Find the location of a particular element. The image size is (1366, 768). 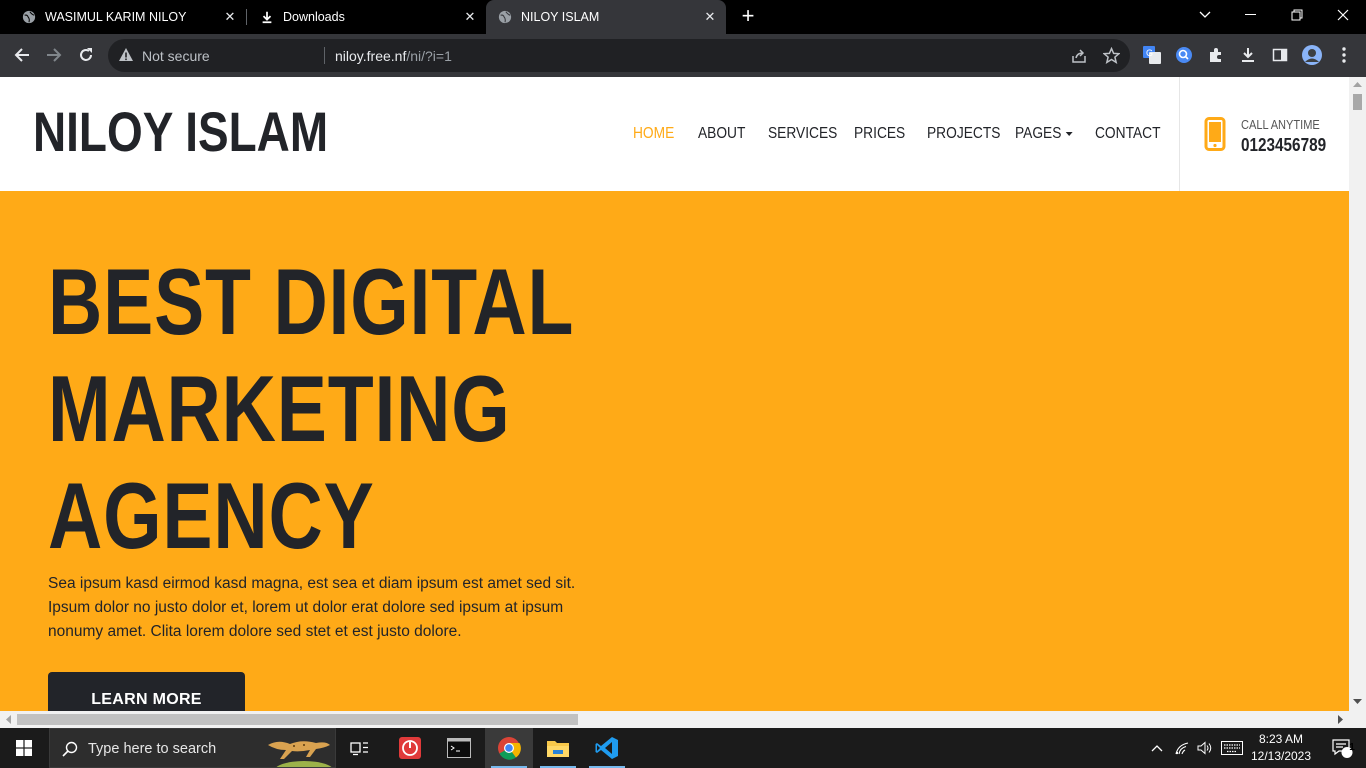

downloads-button is located at coordinates (1248, 55).